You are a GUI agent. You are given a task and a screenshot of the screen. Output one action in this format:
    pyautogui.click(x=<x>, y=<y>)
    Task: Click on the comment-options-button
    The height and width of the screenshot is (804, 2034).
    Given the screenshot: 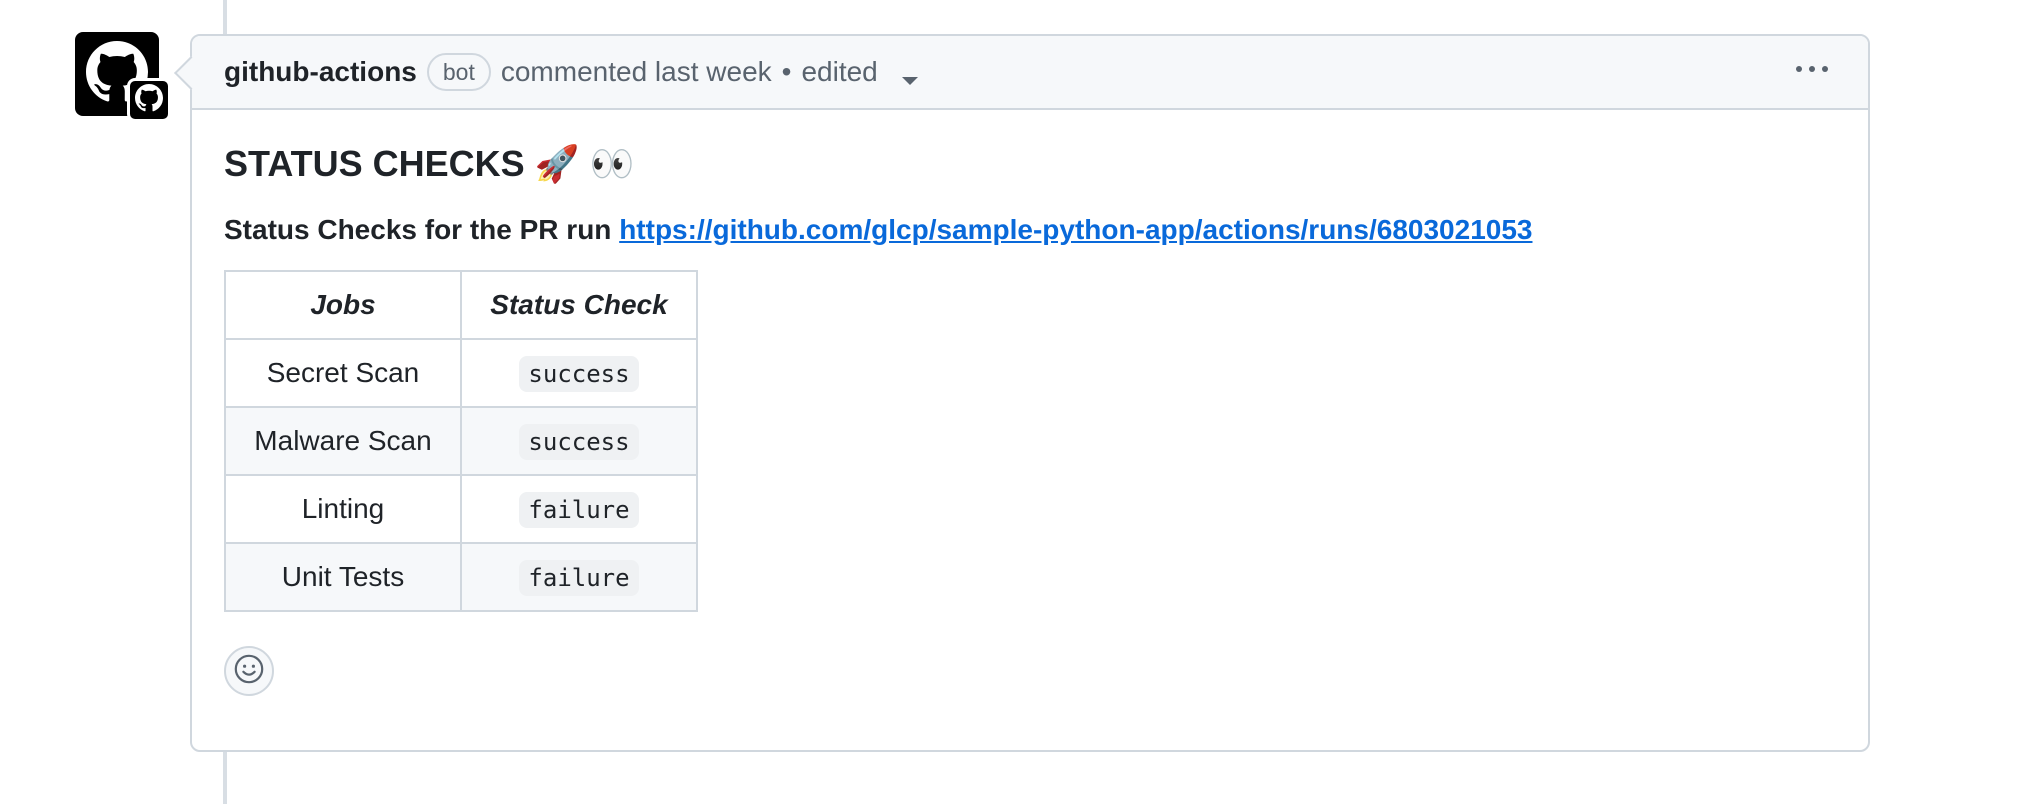 What is the action you would take?
    pyautogui.click(x=1812, y=69)
    